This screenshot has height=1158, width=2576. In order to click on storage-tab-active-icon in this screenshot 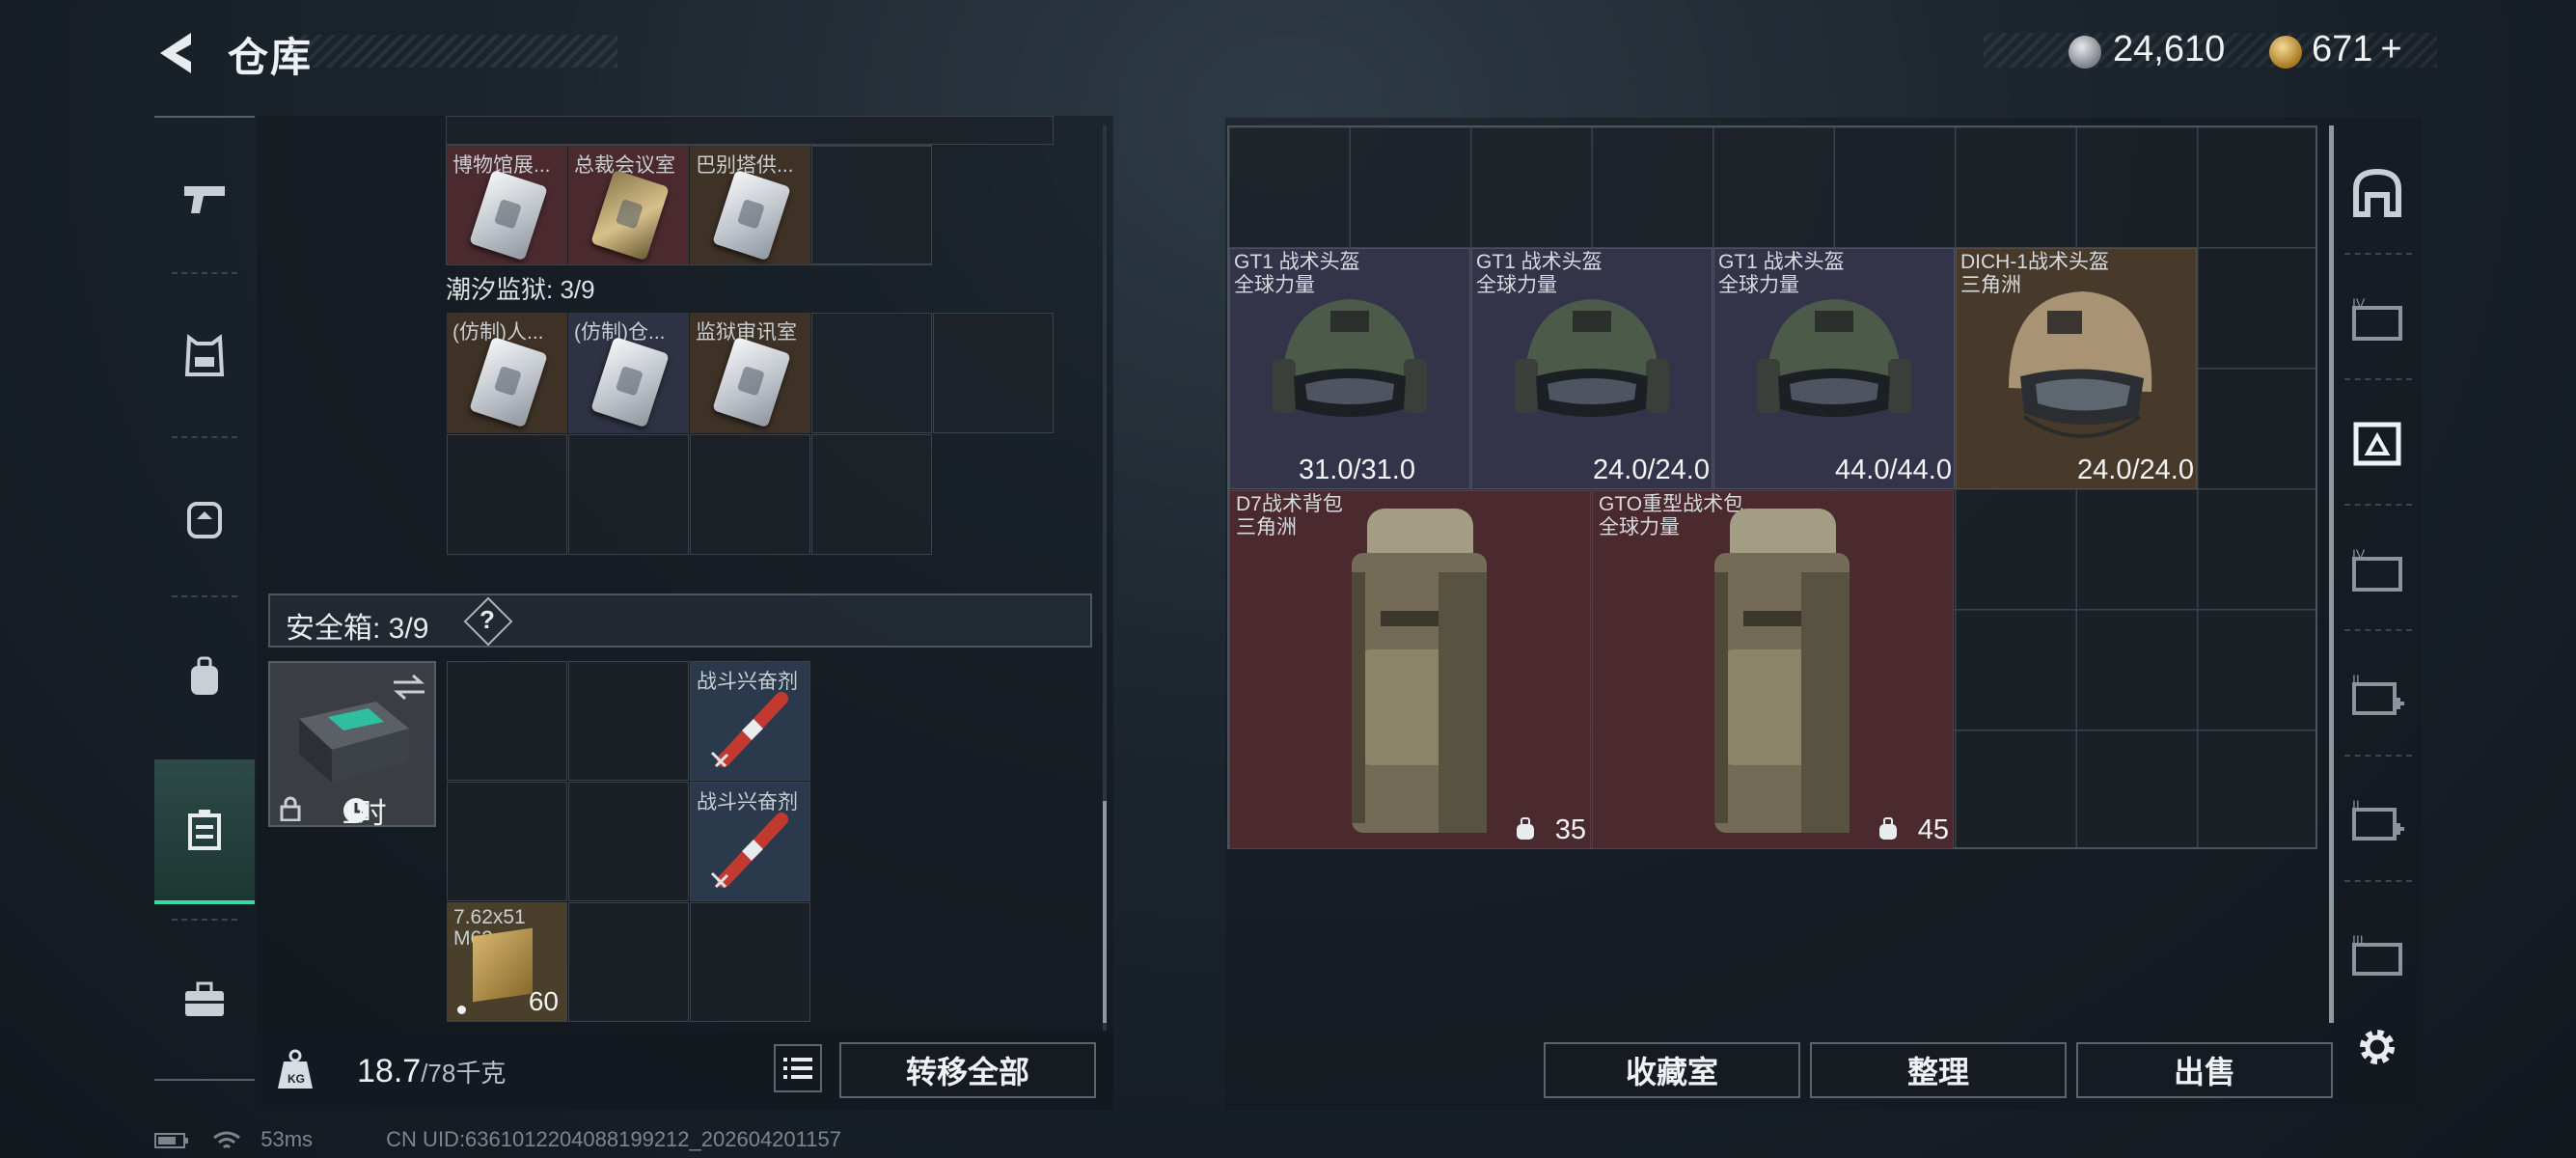, I will do `click(2377, 444)`.